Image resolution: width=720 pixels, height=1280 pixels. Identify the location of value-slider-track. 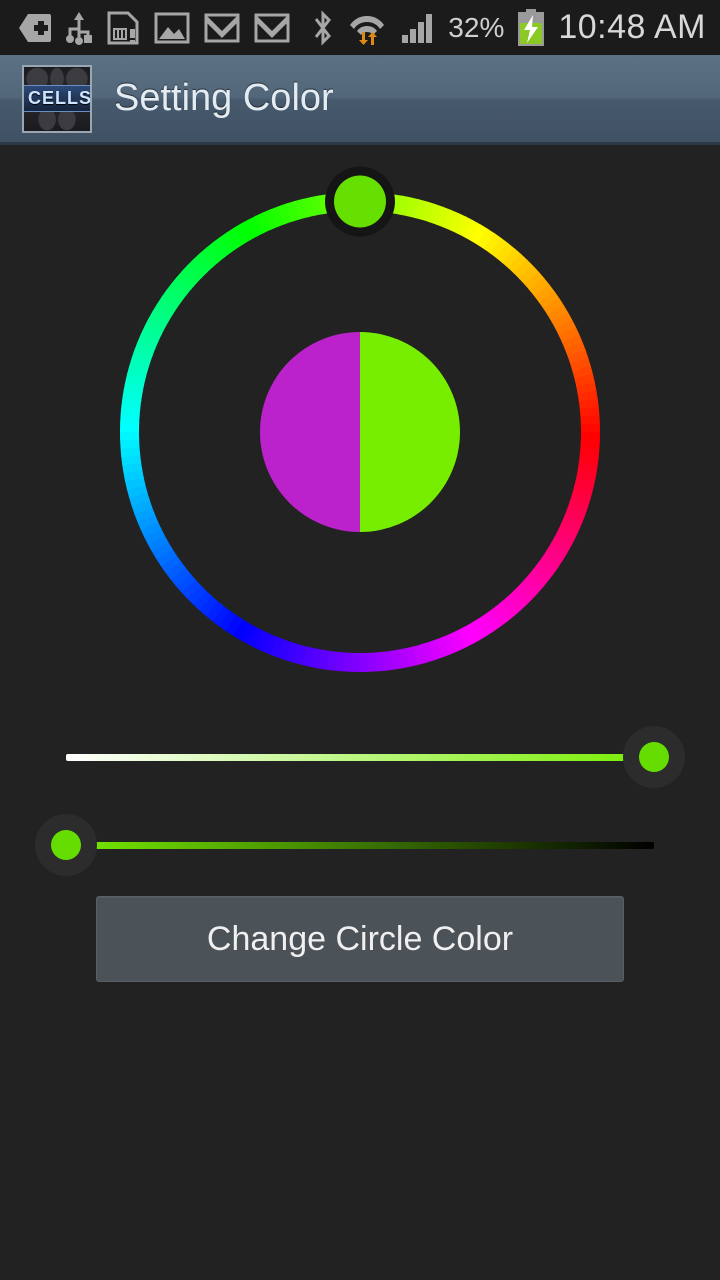
(360, 845).